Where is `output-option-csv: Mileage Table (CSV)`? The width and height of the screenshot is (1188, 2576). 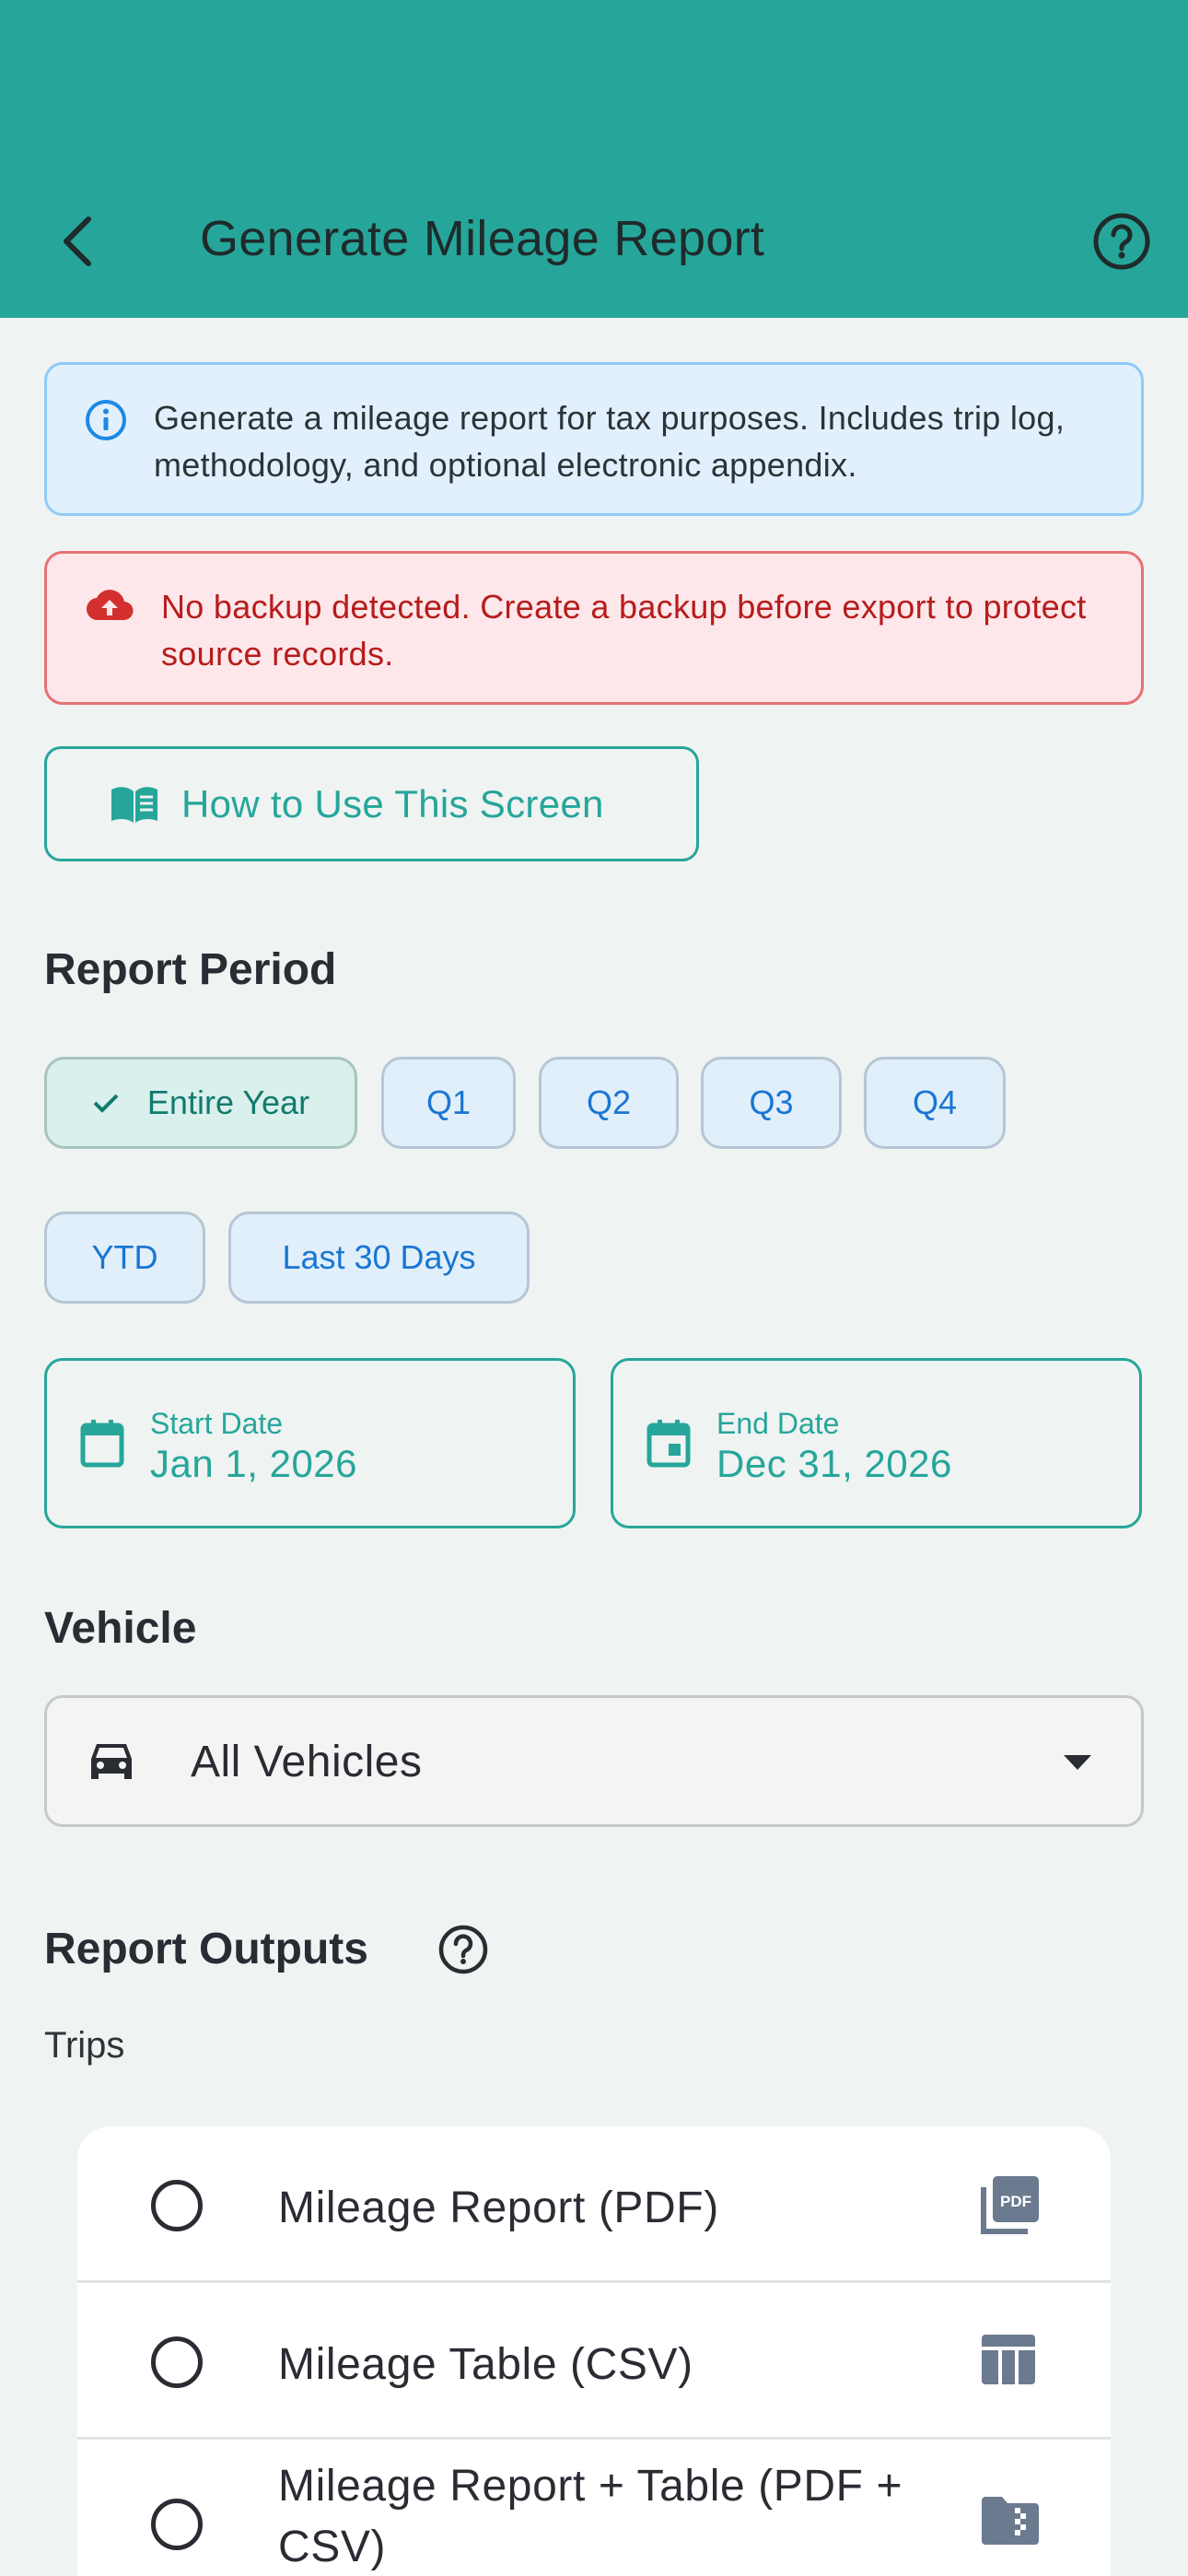 output-option-csv: Mileage Table (CSV) is located at coordinates (594, 2361).